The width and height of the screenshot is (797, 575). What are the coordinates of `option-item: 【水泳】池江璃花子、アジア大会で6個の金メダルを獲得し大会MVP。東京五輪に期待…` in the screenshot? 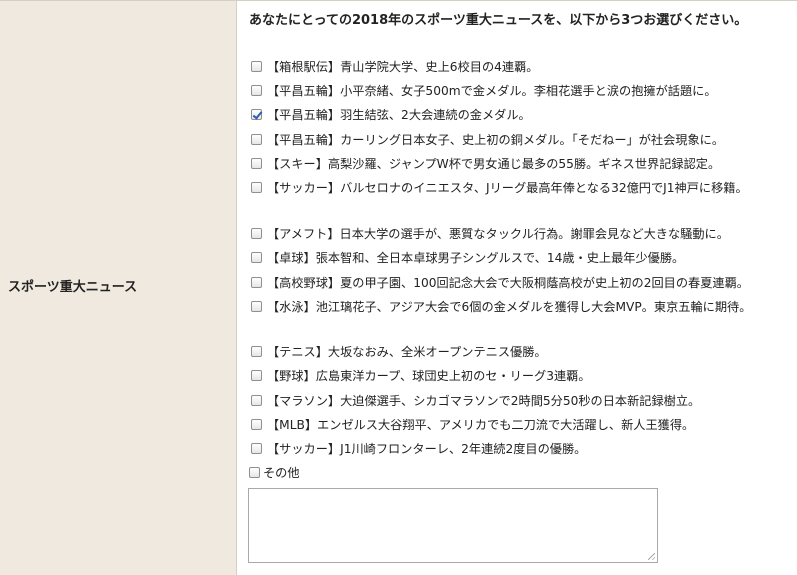 It's located at (514, 307).